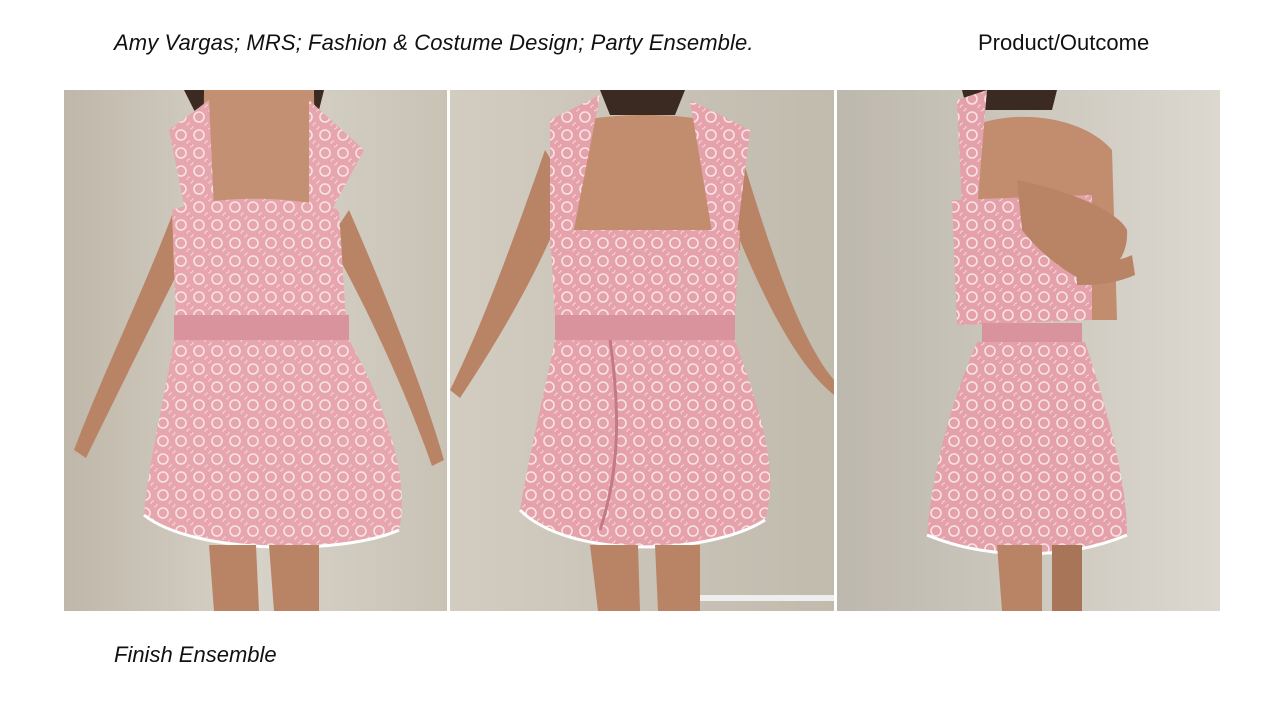 The width and height of the screenshot is (1280, 720). Describe the element at coordinates (195, 654) in the screenshot. I see `photo-caption: Finish Ensemble` at that location.